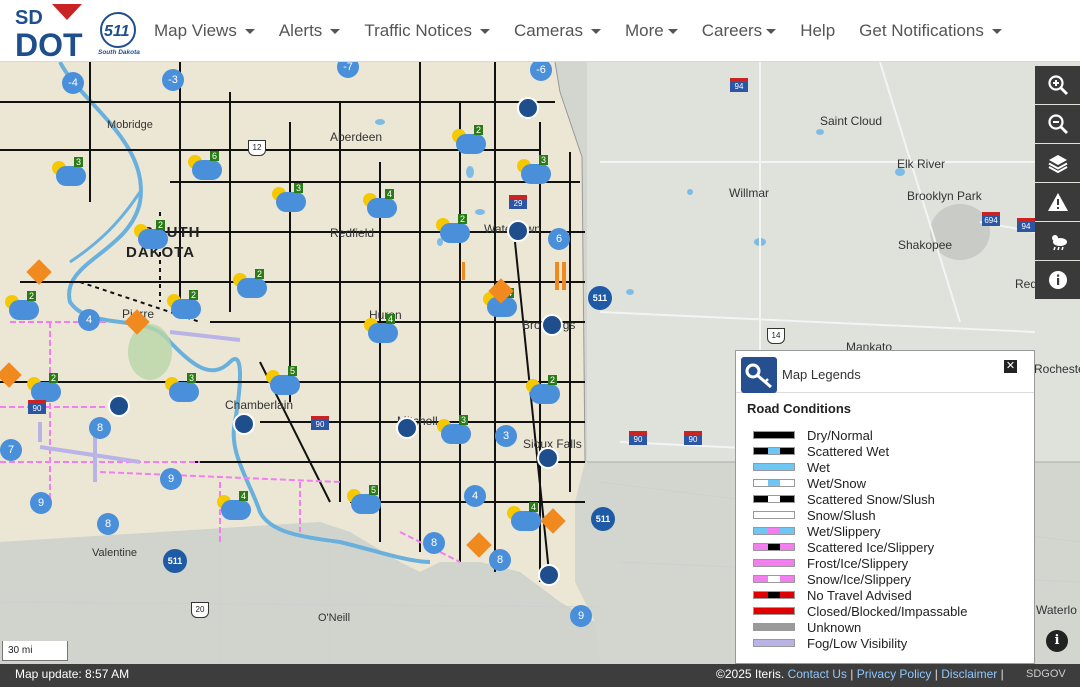  I want to click on nav-cameras-label: Cameras, so click(548, 30).